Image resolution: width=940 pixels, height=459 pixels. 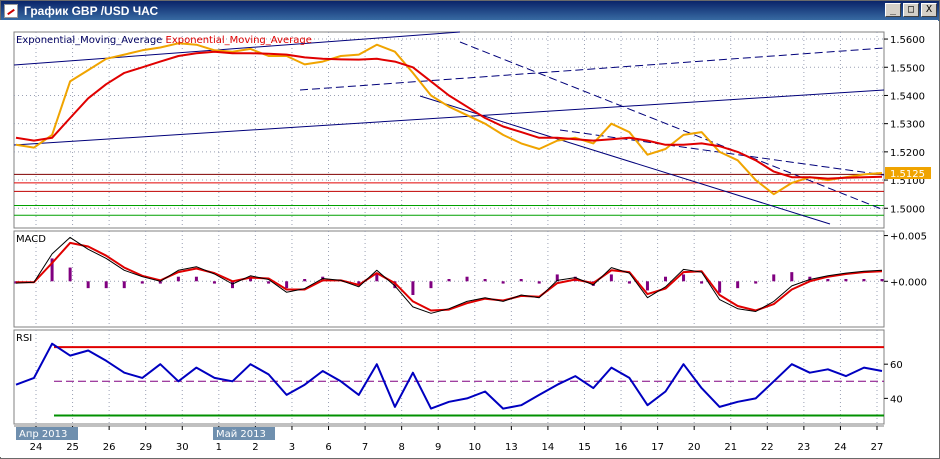 I want to click on x-tick-label: 10, so click(x=474, y=447).